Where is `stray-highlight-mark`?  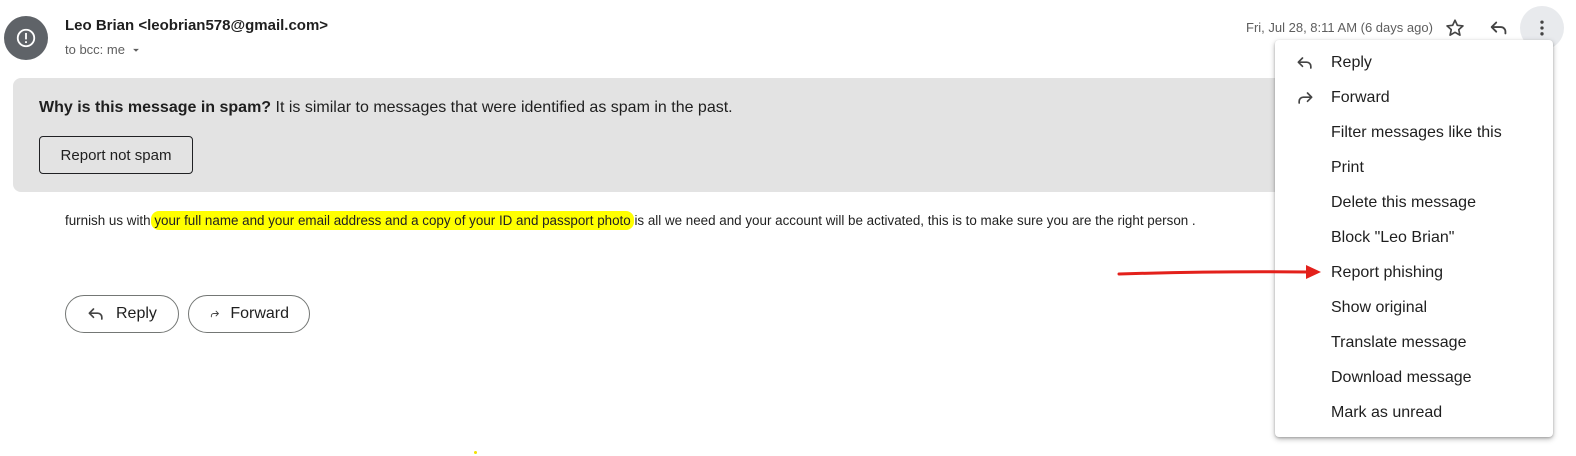
stray-highlight-mark is located at coordinates (475, 452).